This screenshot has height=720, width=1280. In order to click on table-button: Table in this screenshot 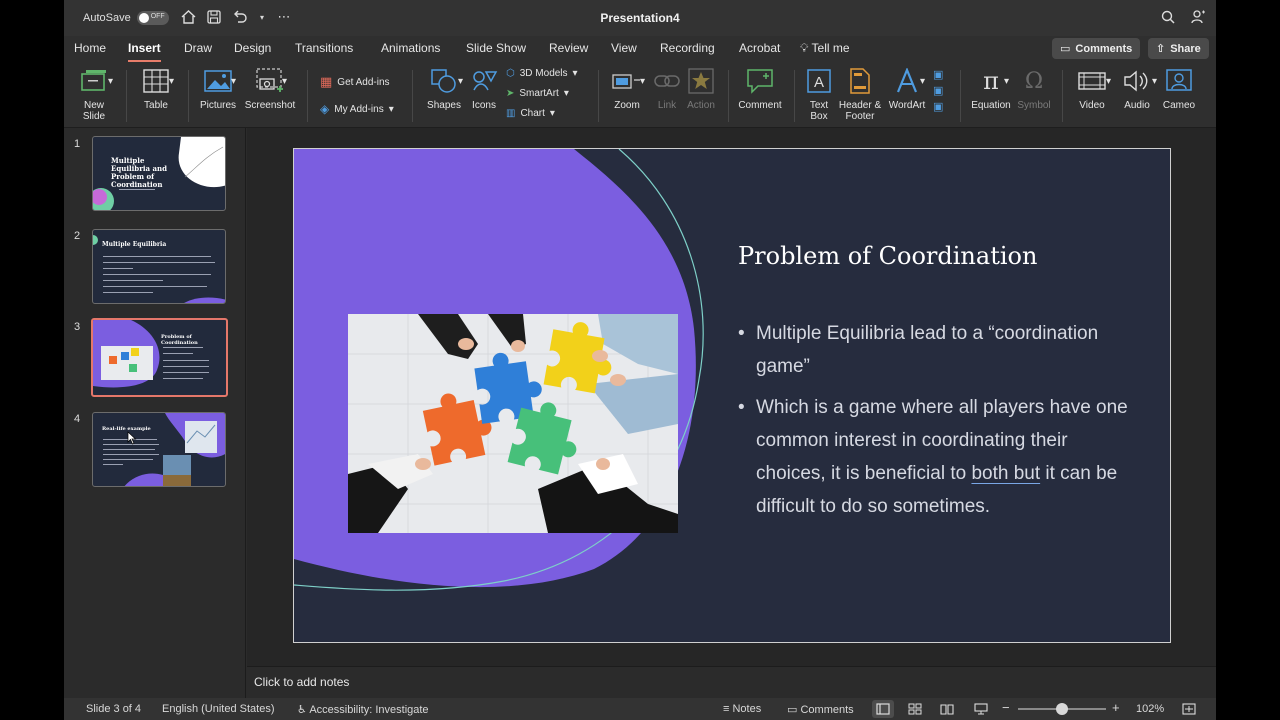, I will do `click(156, 88)`.